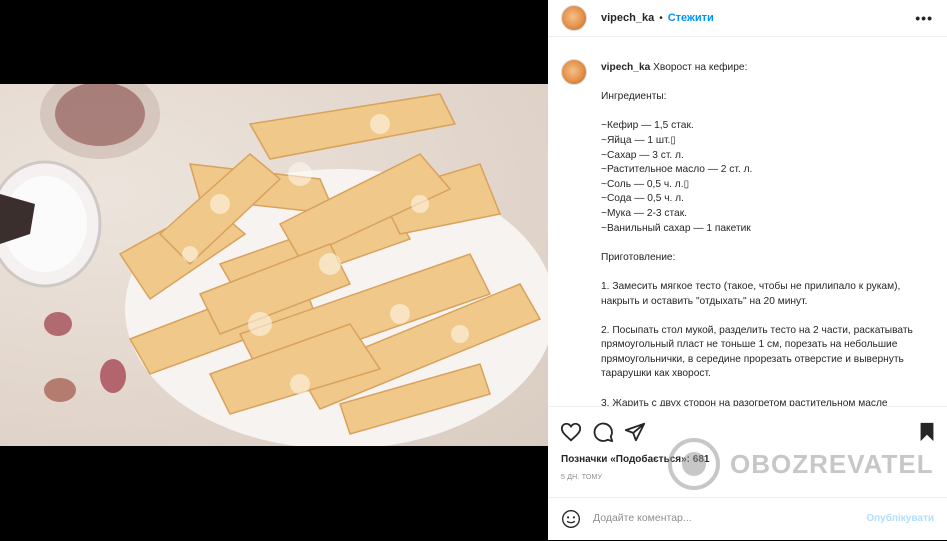 The image size is (947, 541). What do you see at coordinates (747, 519) in the screenshot?
I see `comment-bar: Додайте коментар... Опублікувати` at bounding box center [747, 519].